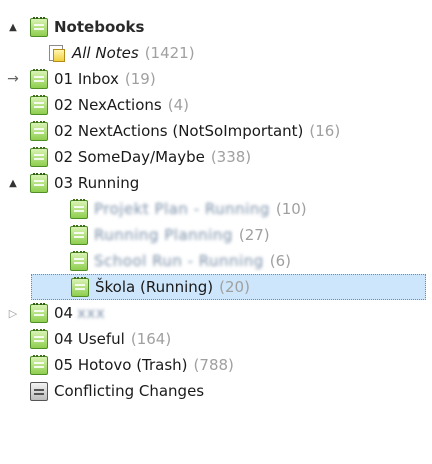 This screenshot has width=432, height=464. What do you see at coordinates (13, 313) in the screenshot?
I see `collapsed-triangle-icon: ▷` at bounding box center [13, 313].